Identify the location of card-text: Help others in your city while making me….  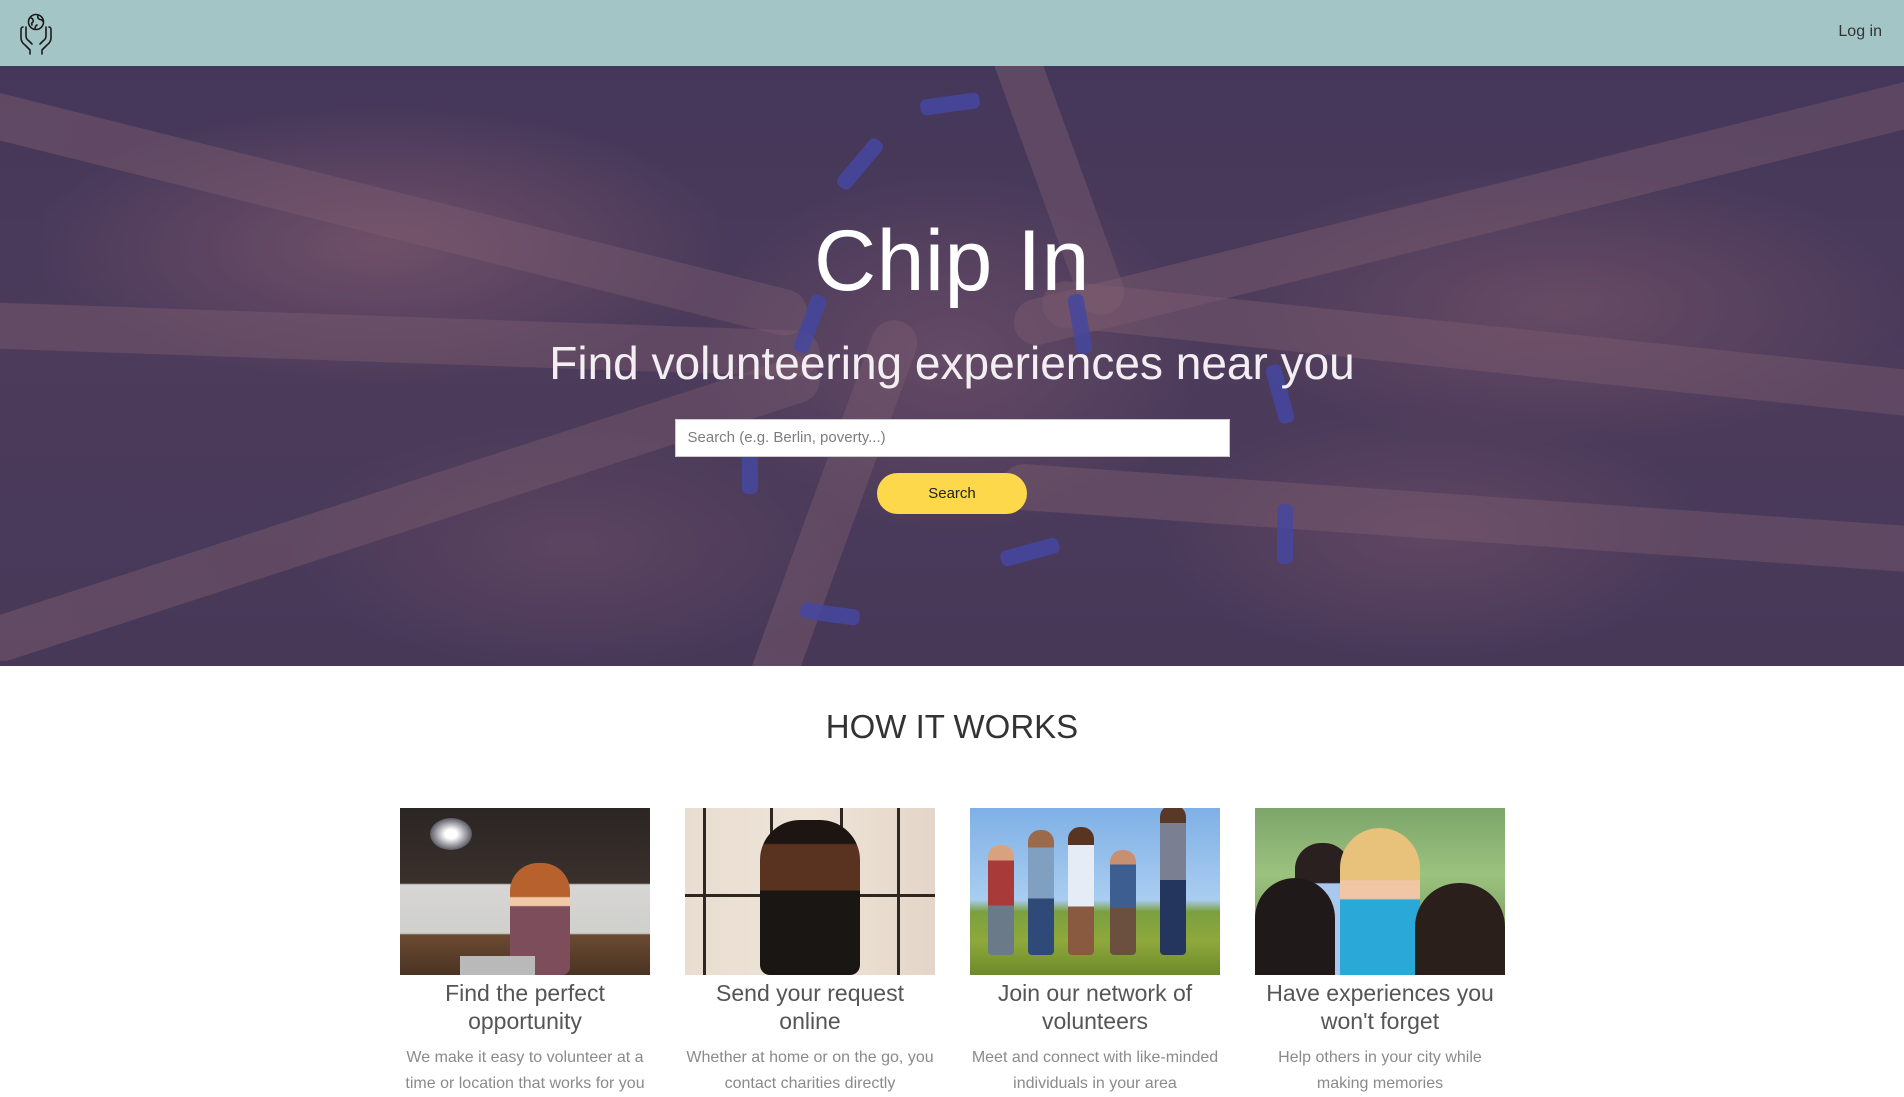
(1380, 1070).